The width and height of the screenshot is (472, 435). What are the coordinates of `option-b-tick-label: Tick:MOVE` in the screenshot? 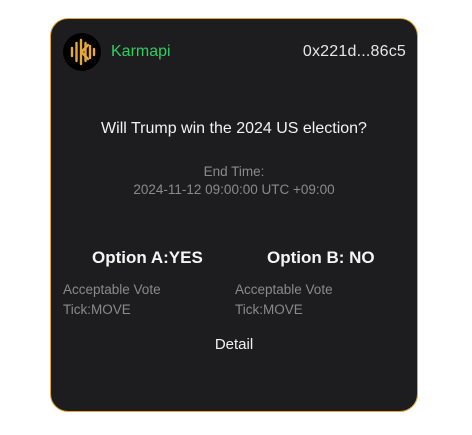 It's located at (269, 309).